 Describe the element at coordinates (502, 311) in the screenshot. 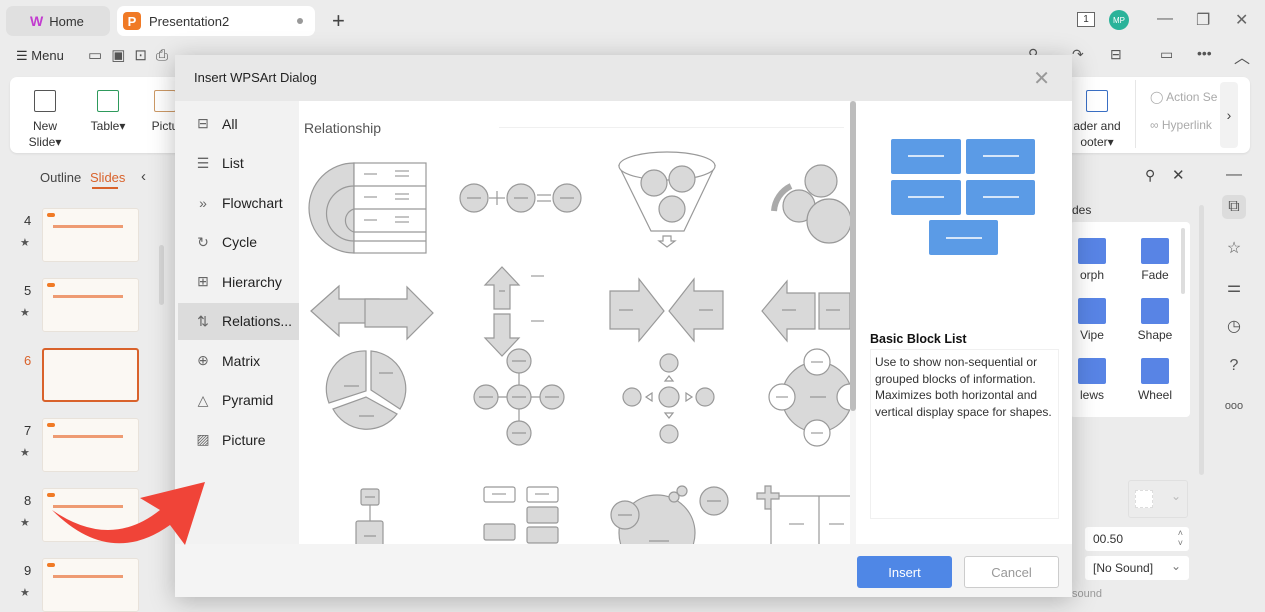

I see `gallery-item-up-down-arrows` at that location.